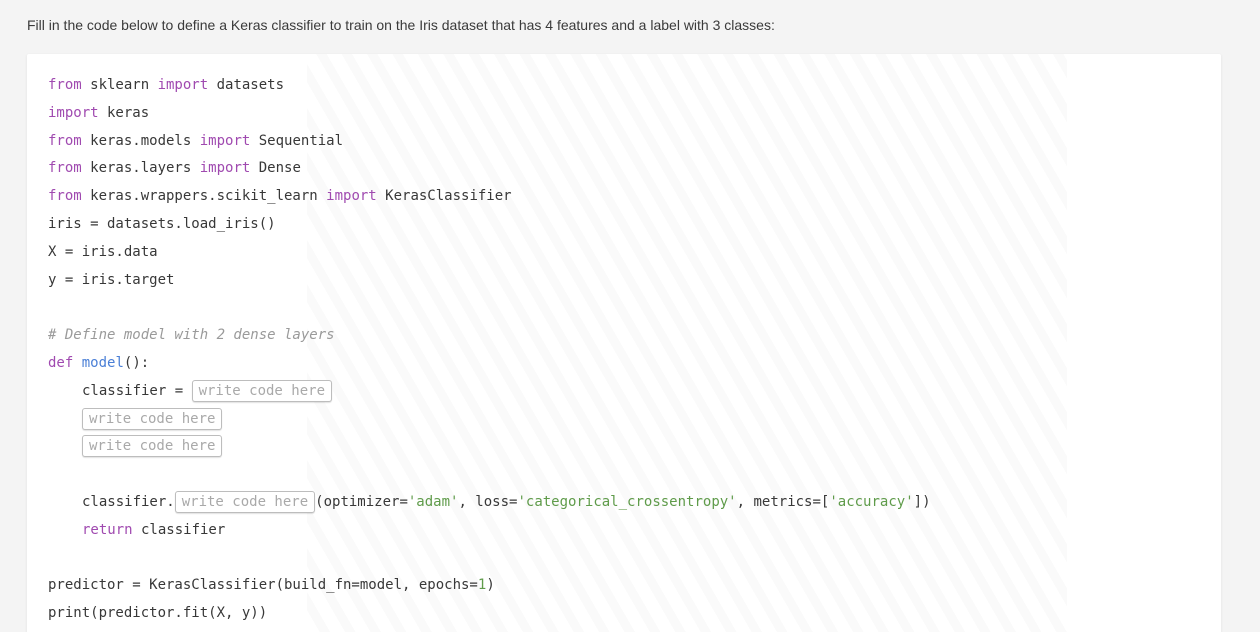  What do you see at coordinates (128, 501) in the screenshot?
I see `code-text: classifier.` at bounding box center [128, 501].